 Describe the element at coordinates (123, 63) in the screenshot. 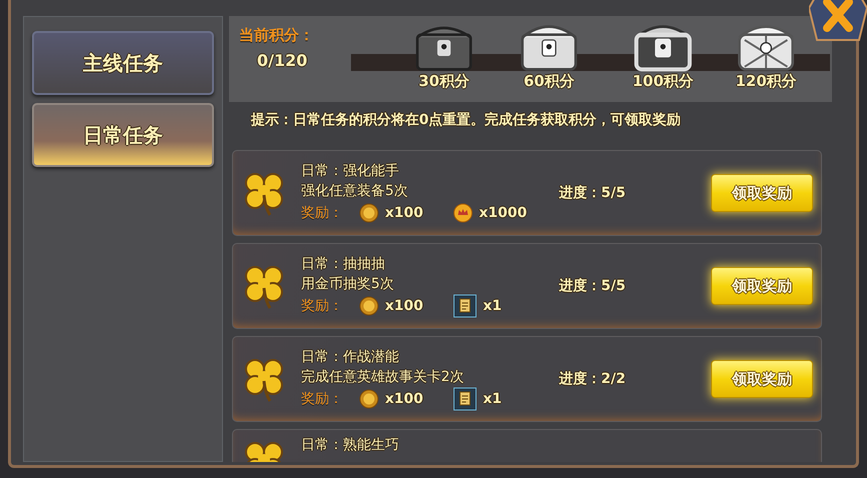

I see `category-tab: 主线任务` at that location.